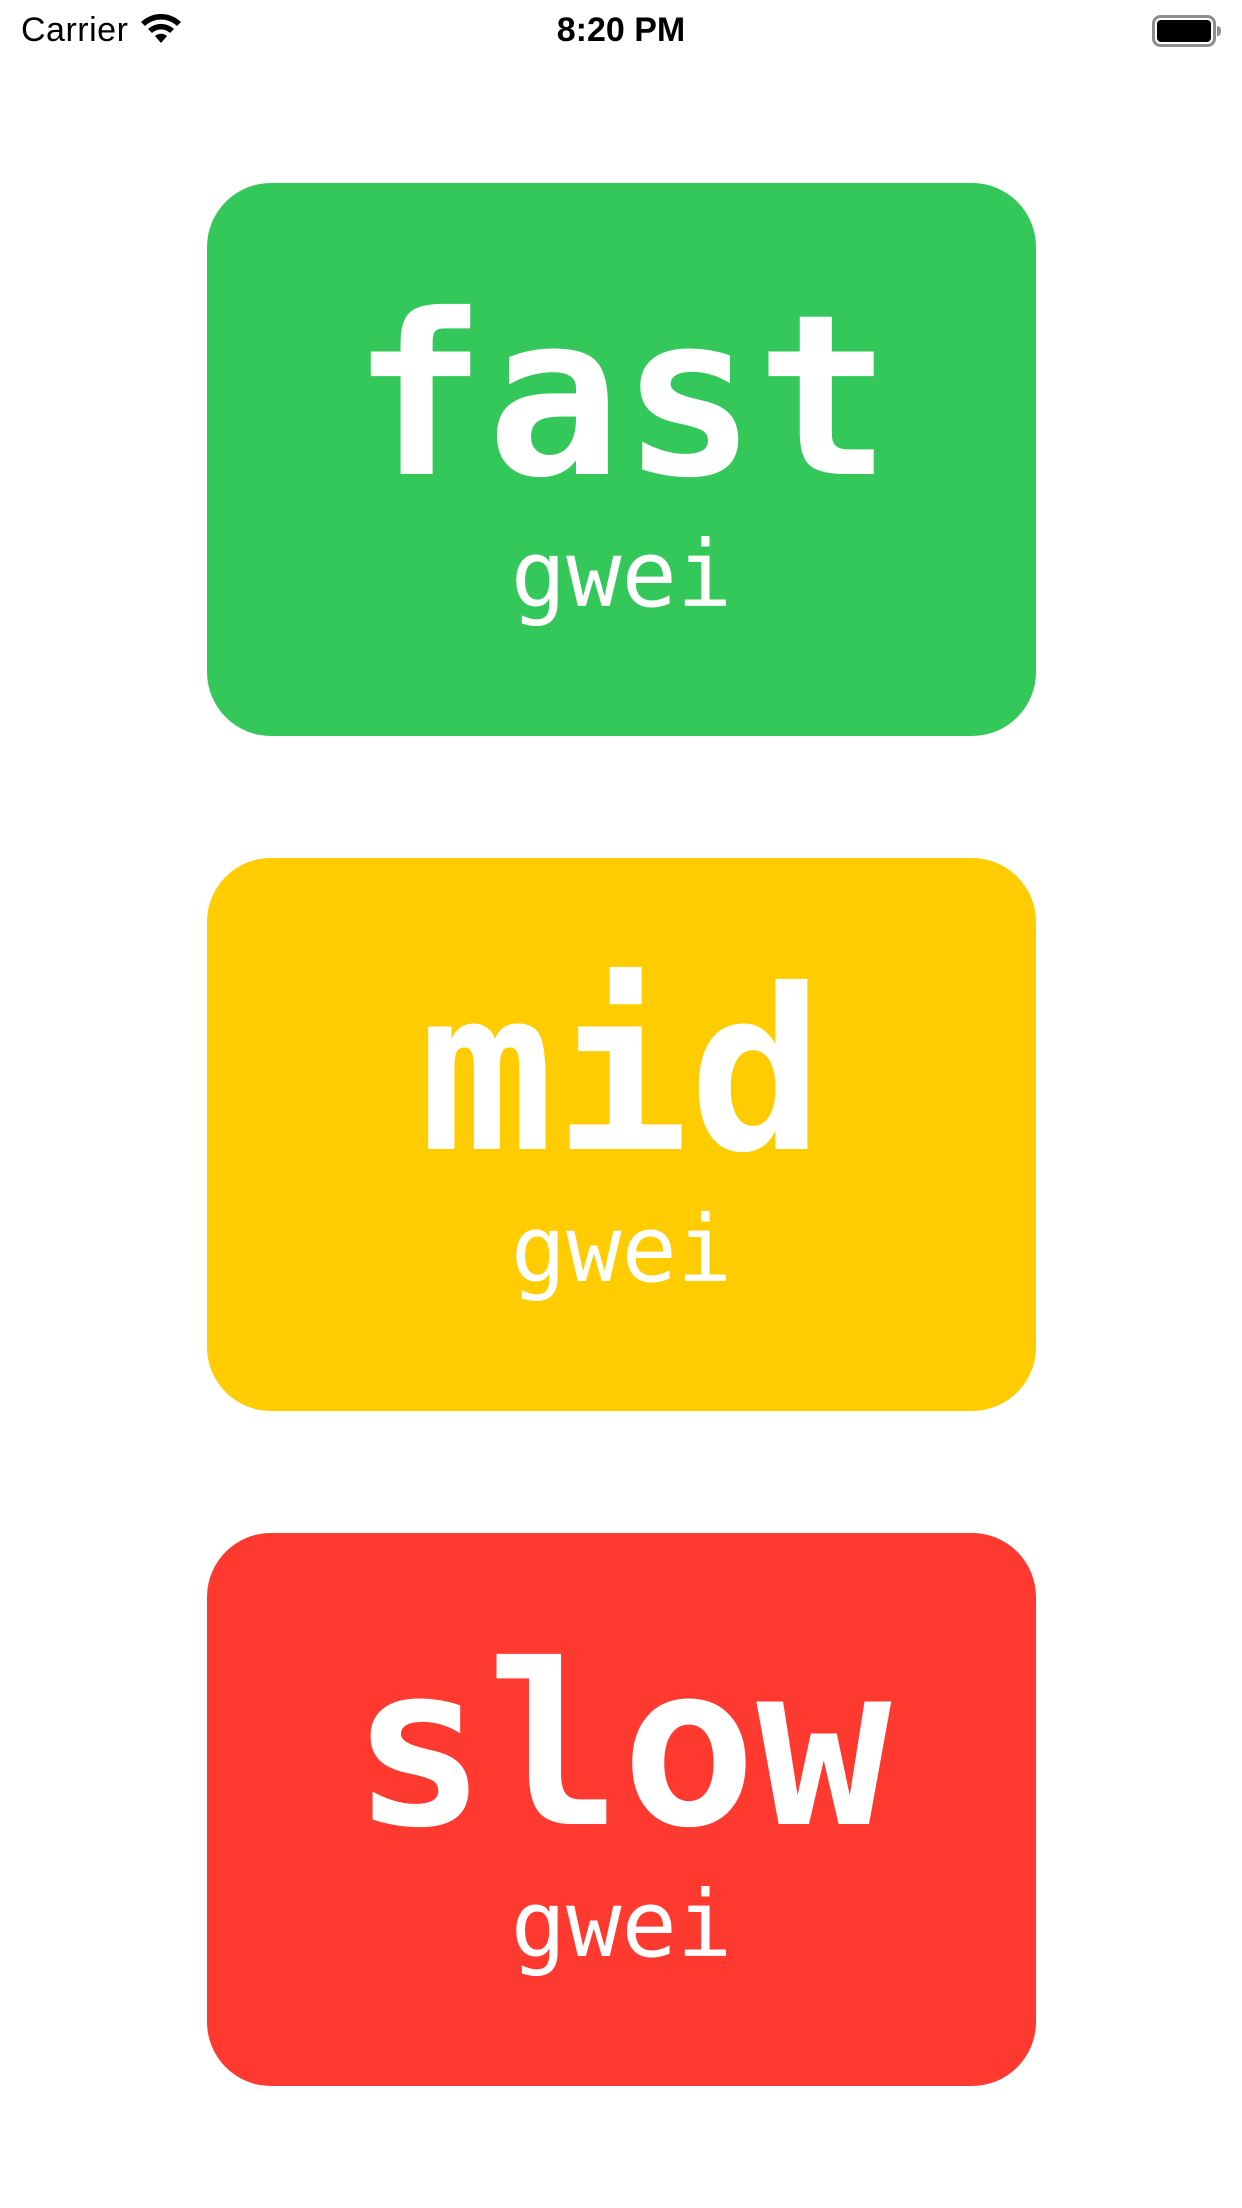  I want to click on mid-label: mid, so click(621, 1071).